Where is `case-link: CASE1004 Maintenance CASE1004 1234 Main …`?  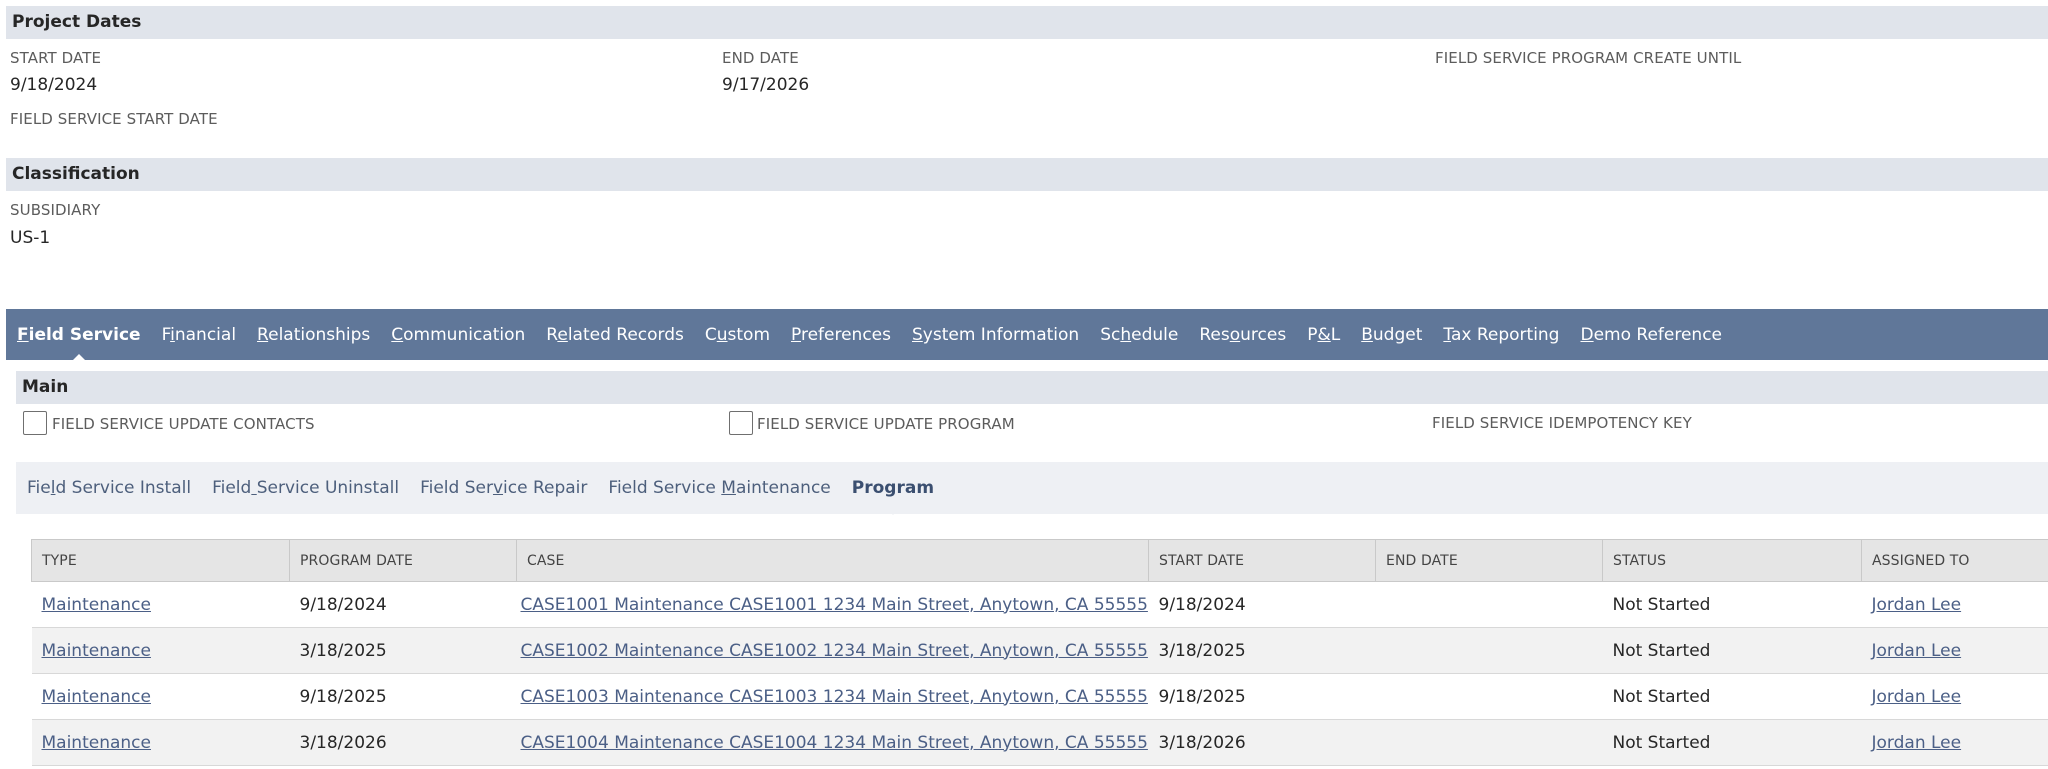 case-link: CASE1004 Maintenance CASE1004 1234 Main … is located at coordinates (834, 743).